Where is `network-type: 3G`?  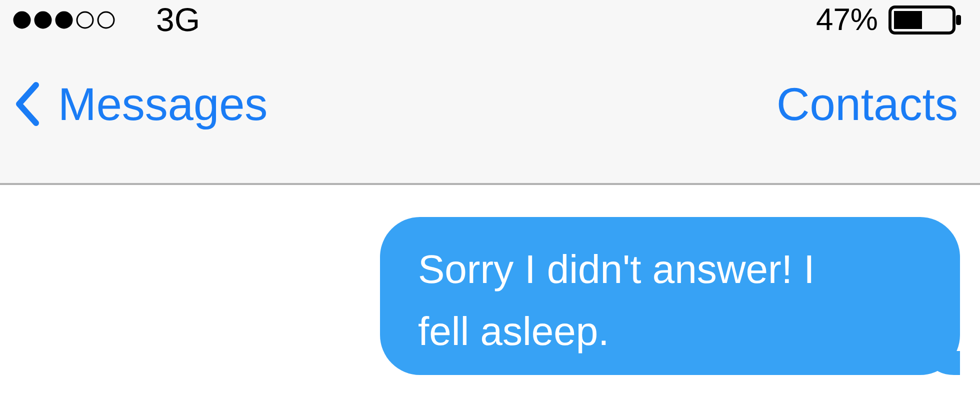 network-type: 3G is located at coordinates (178, 20).